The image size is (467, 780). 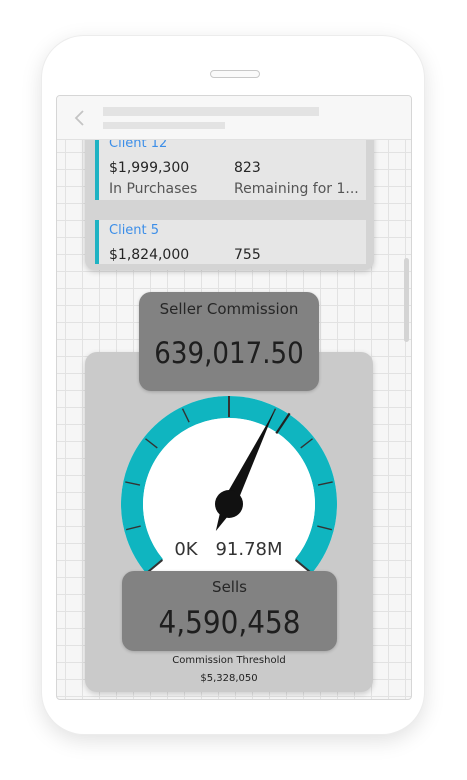 What do you see at coordinates (248, 549) in the screenshot?
I see `gauge-max-label: 91.78M` at bounding box center [248, 549].